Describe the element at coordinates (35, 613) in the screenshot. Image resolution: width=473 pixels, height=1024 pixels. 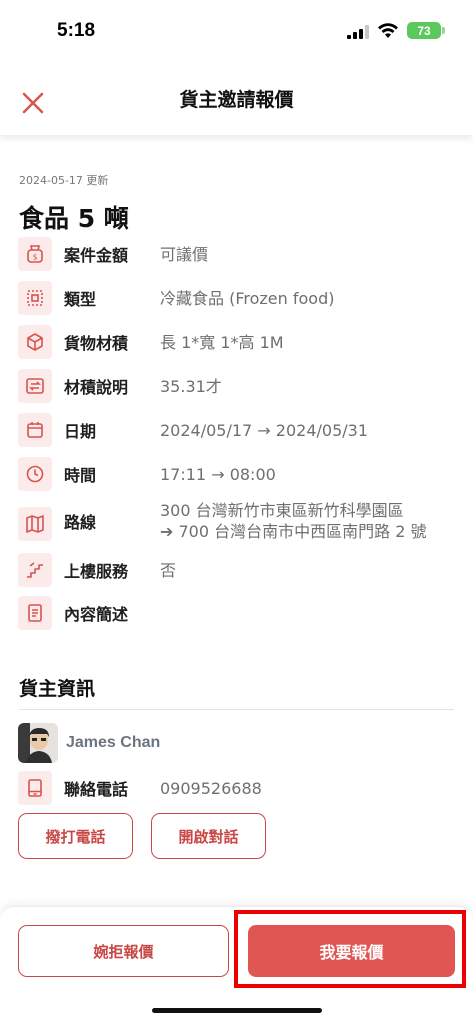
I see `document-icon` at that location.